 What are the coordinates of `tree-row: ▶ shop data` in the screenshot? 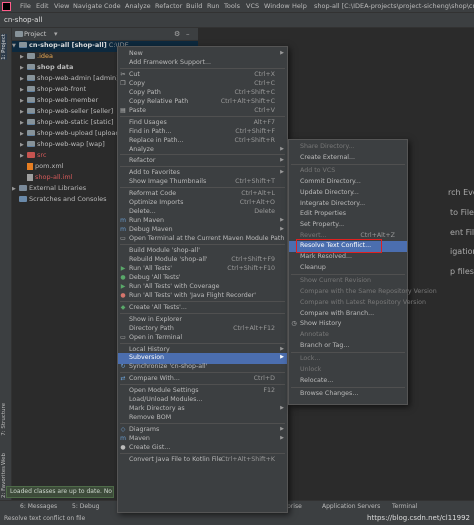 It's located at (46, 68).